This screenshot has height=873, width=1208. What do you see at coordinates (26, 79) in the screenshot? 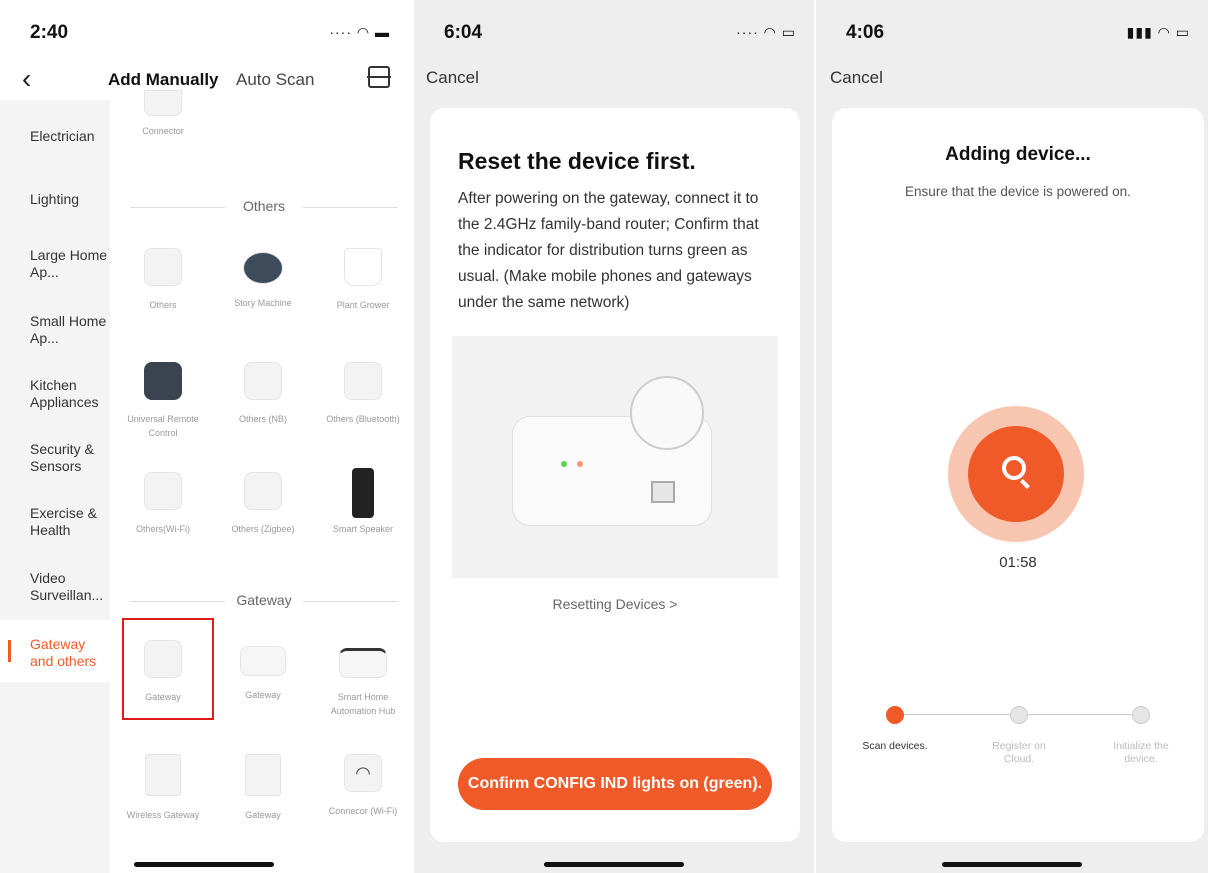
I see `back-icon: ‹` at bounding box center [26, 79].